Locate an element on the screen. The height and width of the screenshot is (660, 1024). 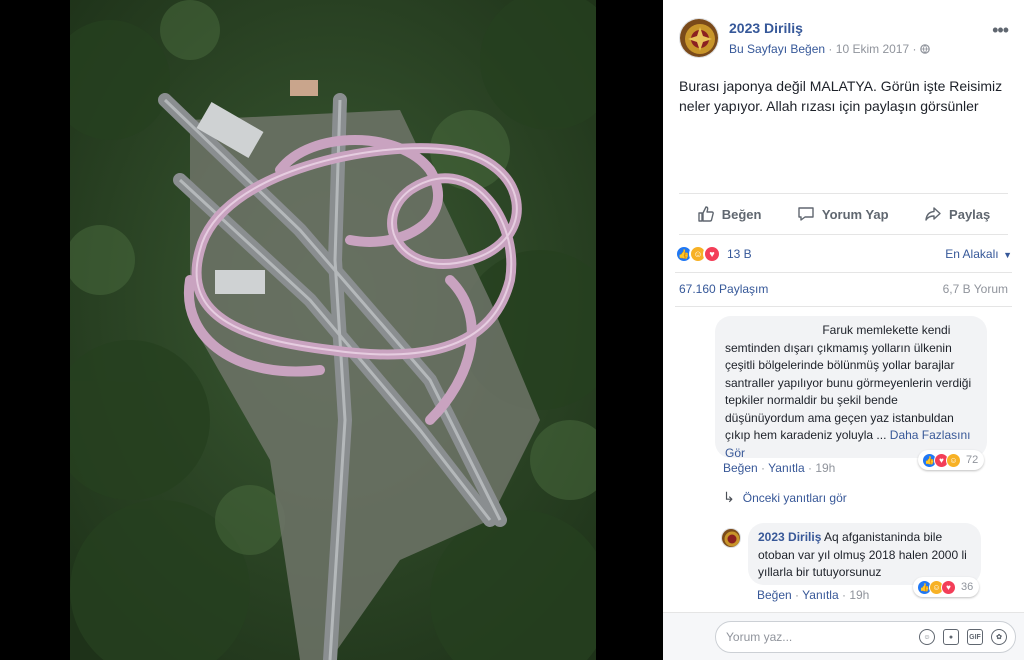
reply-reaction-count: 36 is located at coordinates (967, 587).